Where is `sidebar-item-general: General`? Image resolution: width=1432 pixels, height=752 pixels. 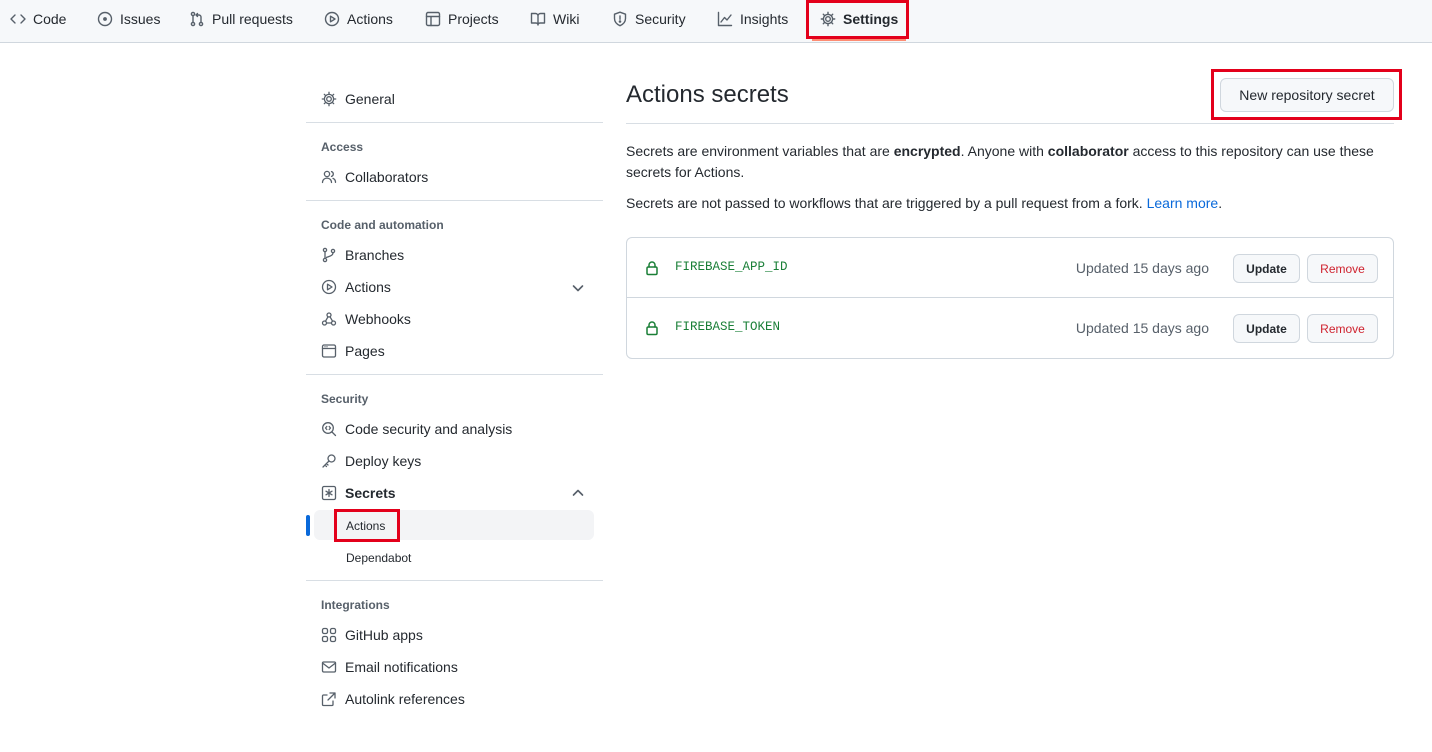
sidebar-item-general: General is located at coordinates (358, 99).